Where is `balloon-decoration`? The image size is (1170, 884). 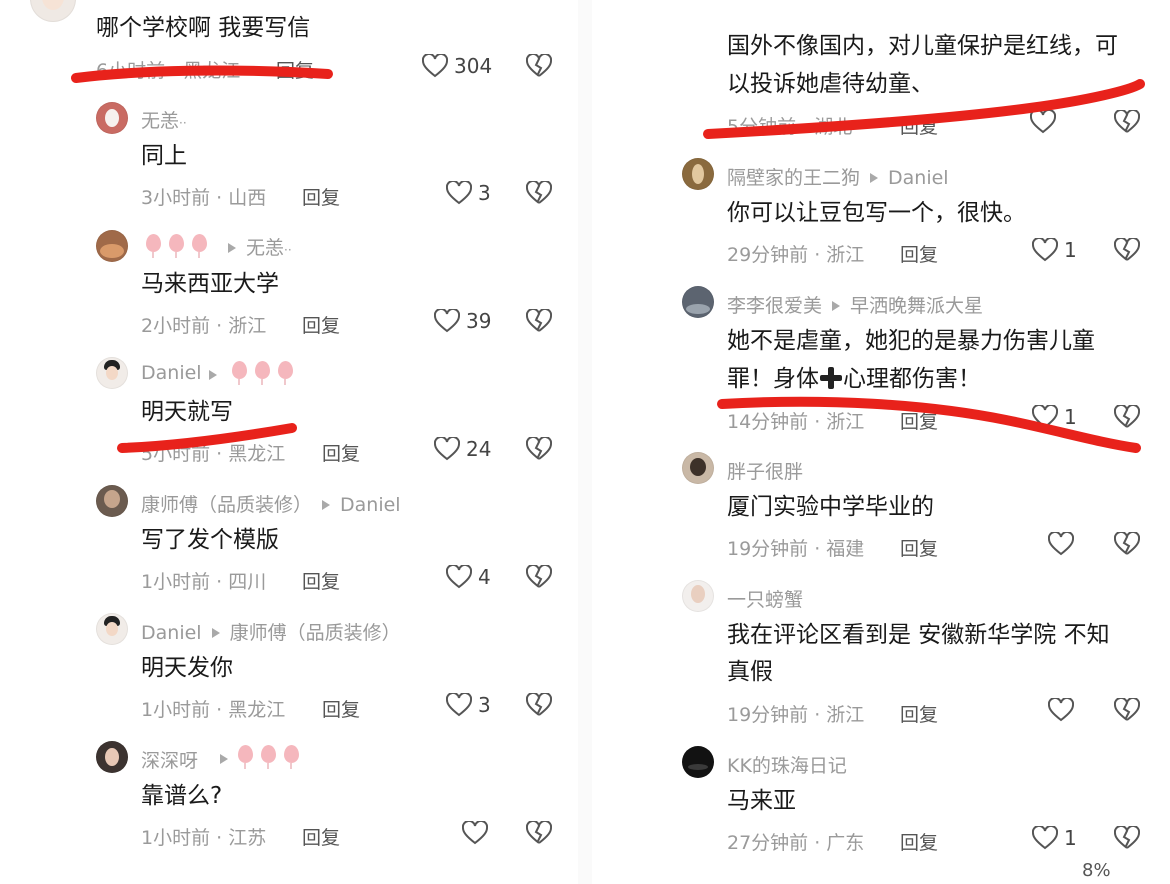 balloon-decoration is located at coordinates (176, 246).